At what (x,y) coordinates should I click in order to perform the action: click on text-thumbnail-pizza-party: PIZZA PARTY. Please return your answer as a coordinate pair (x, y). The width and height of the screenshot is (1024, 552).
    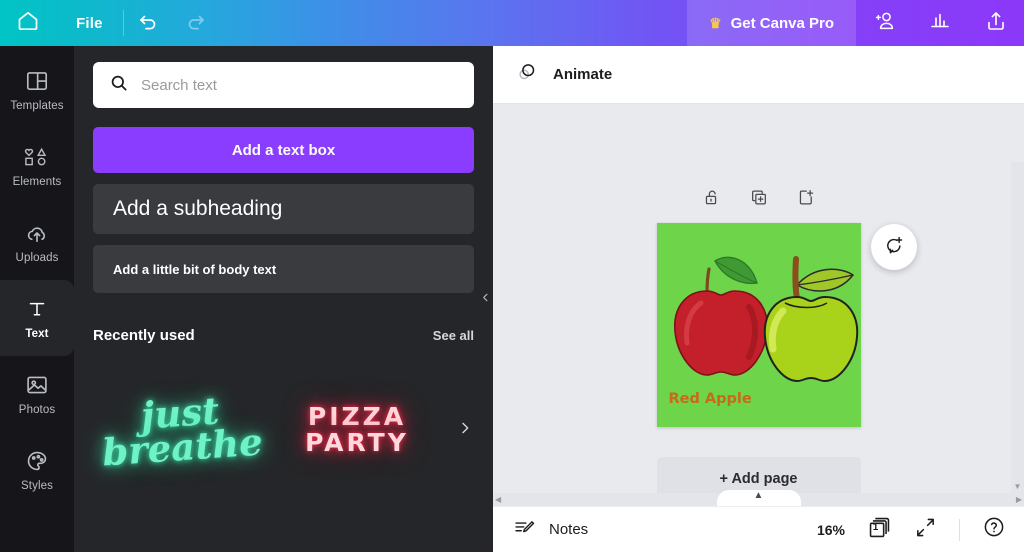
    Looking at the image, I should click on (357, 430).